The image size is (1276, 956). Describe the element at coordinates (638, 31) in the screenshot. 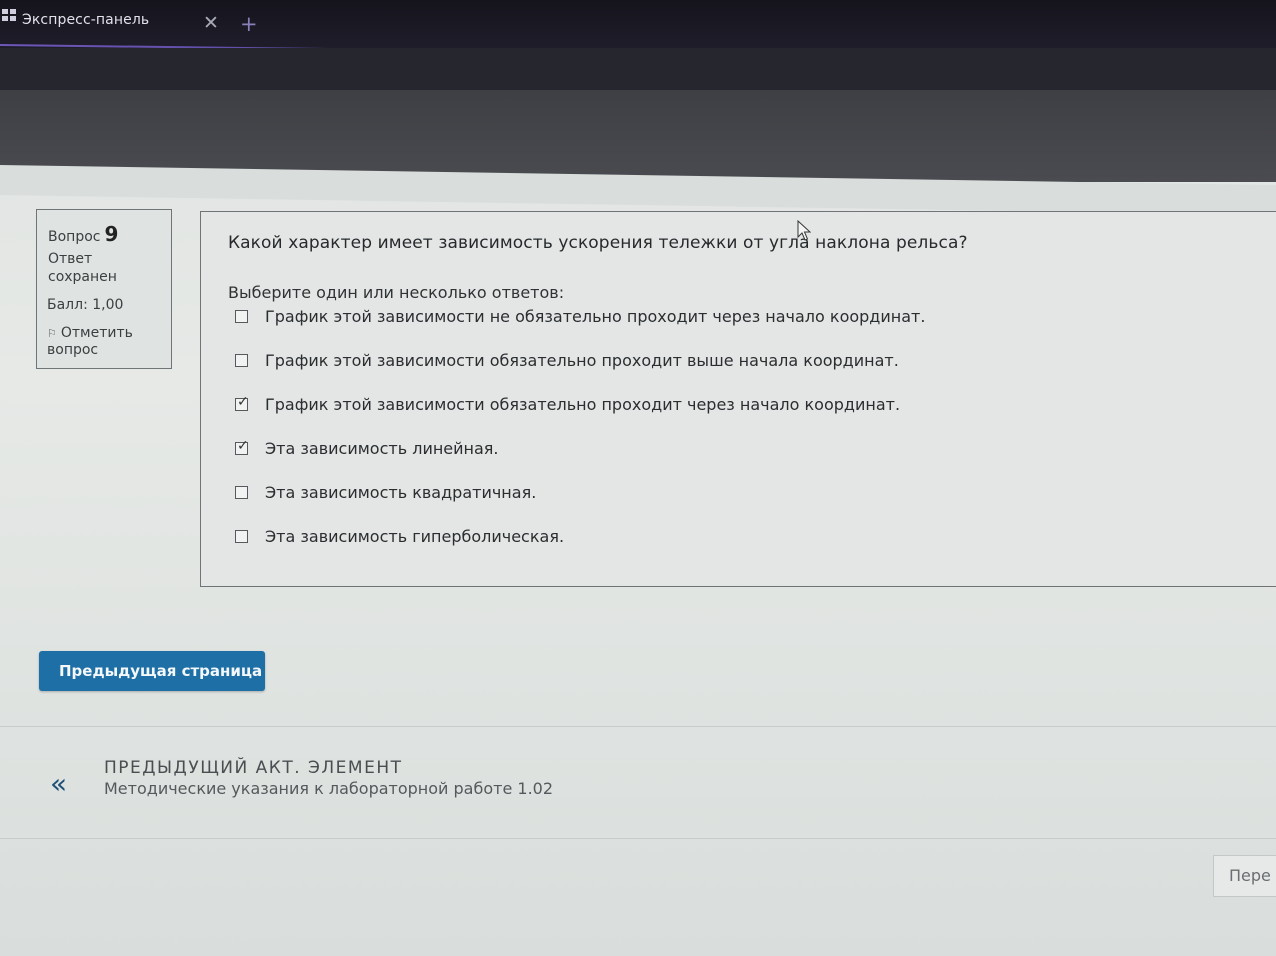

I see `browser-tab-bar: Экспресс-панель ✕ +` at that location.